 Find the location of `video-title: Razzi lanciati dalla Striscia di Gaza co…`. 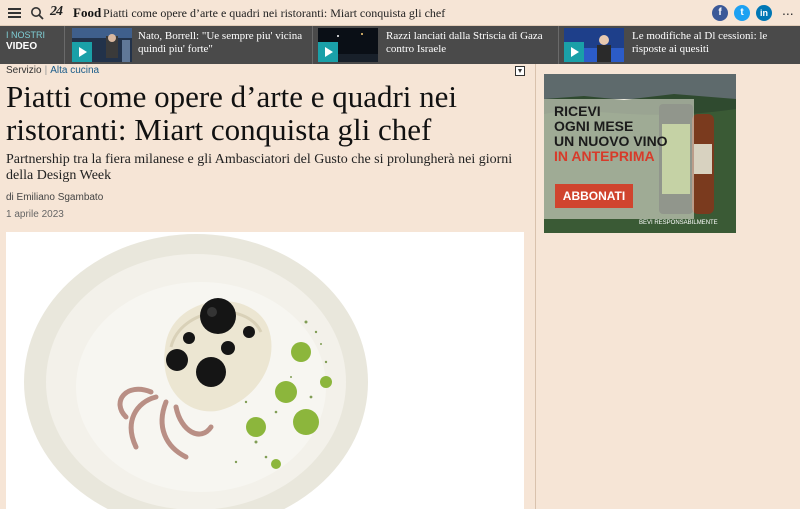

video-title: Razzi lanciati dalla Striscia di Gaza co… is located at coordinates (471, 43).